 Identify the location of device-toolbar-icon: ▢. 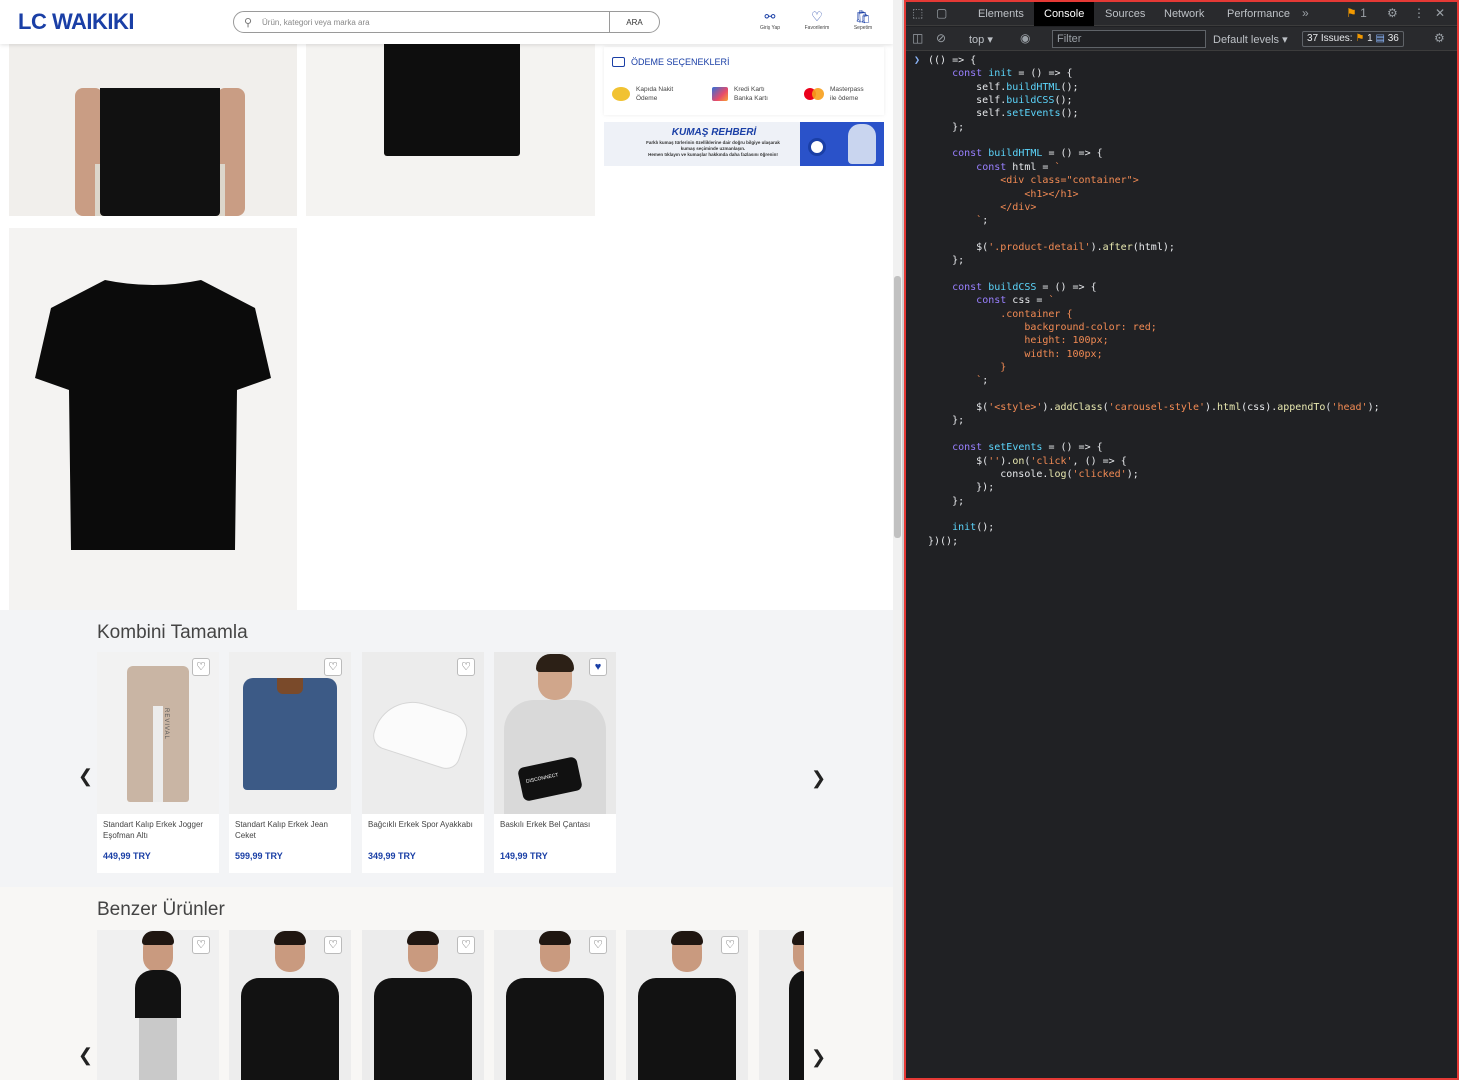
(941, 13).